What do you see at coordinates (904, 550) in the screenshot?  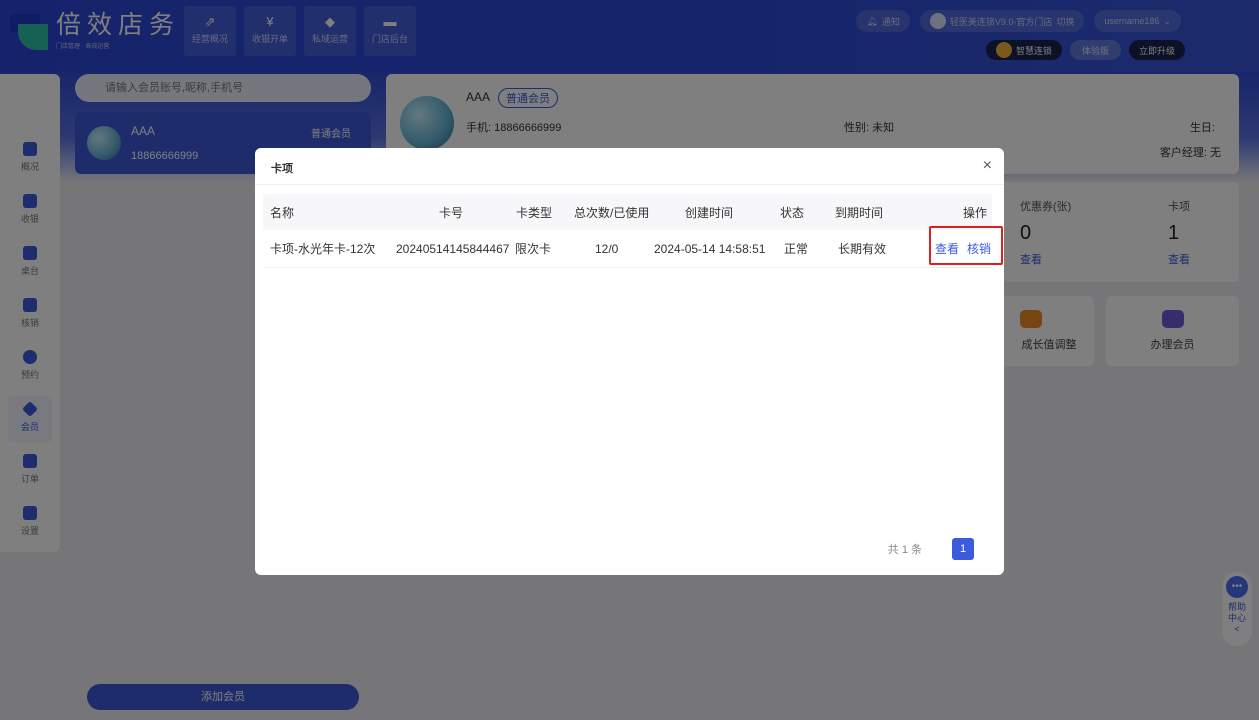 I see `total-count: 共 1 条` at bounding box center [904, 550].